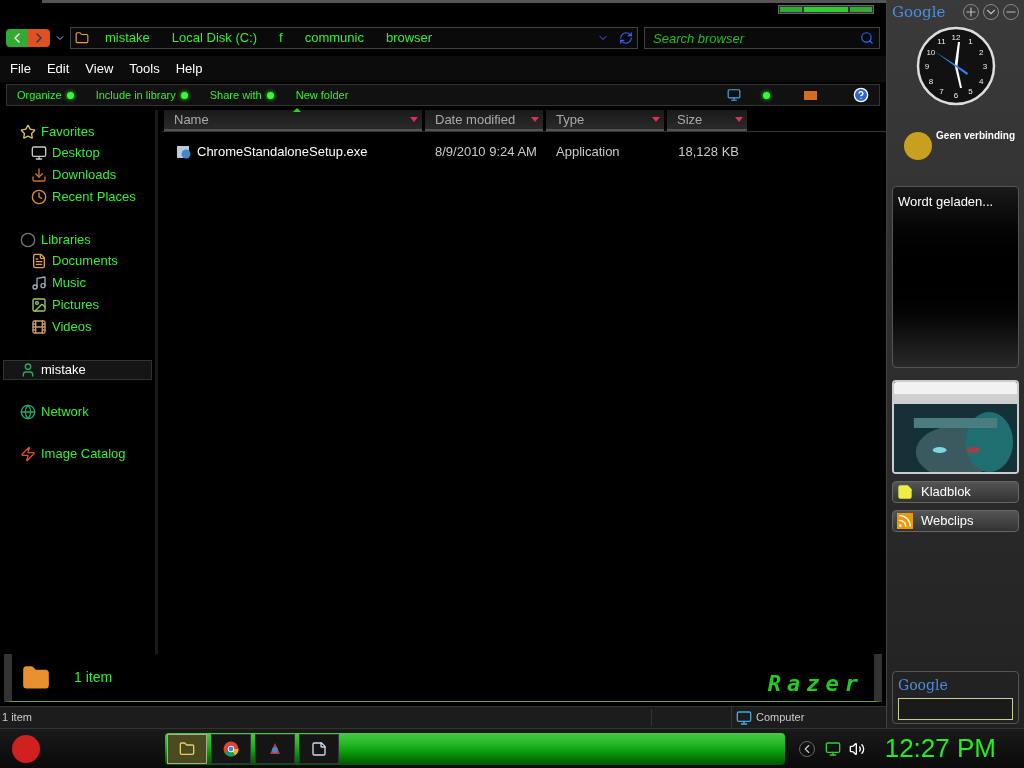  What do you see at coordinates (28, 454) in the screenshot?
I see `catalog-icon` at bounding box center [28, 454].